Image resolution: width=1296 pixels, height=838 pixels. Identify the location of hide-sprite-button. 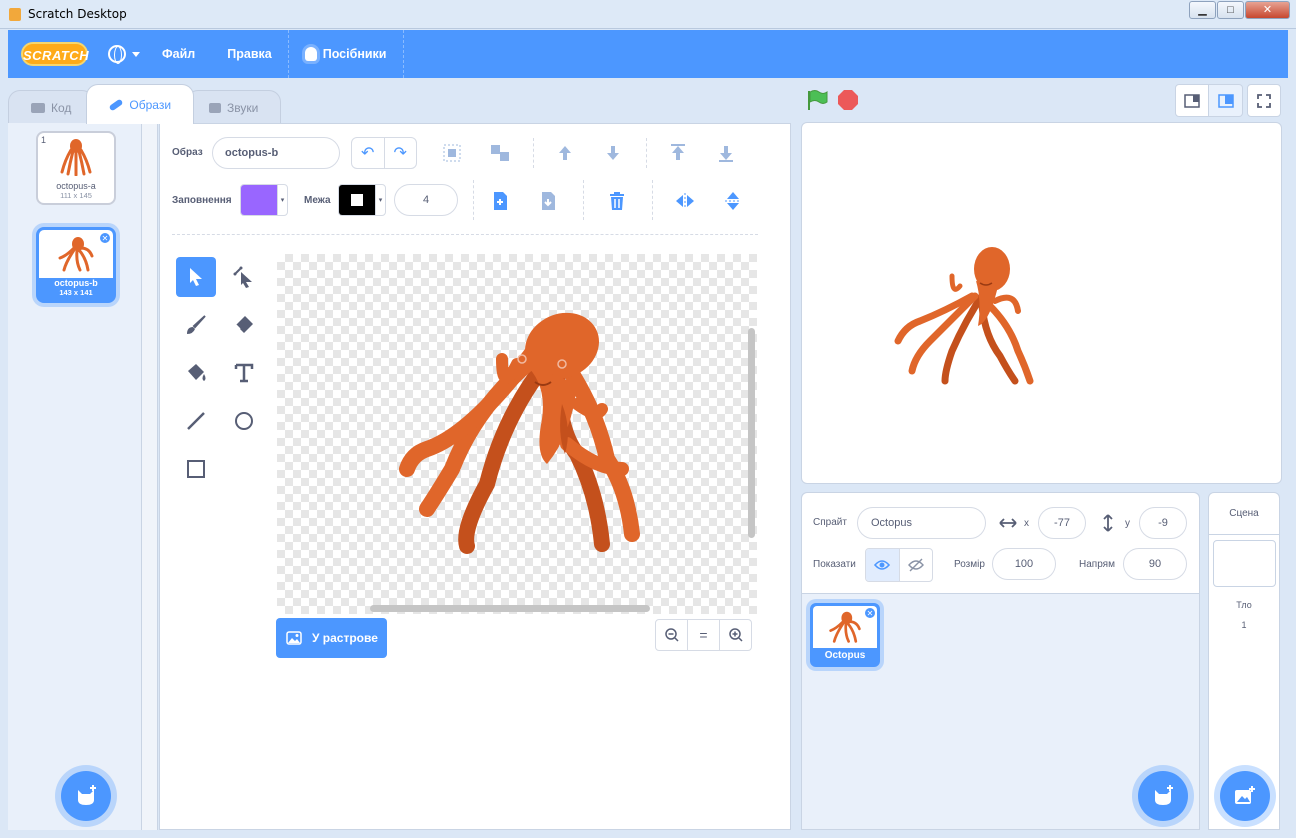
(915, 565).